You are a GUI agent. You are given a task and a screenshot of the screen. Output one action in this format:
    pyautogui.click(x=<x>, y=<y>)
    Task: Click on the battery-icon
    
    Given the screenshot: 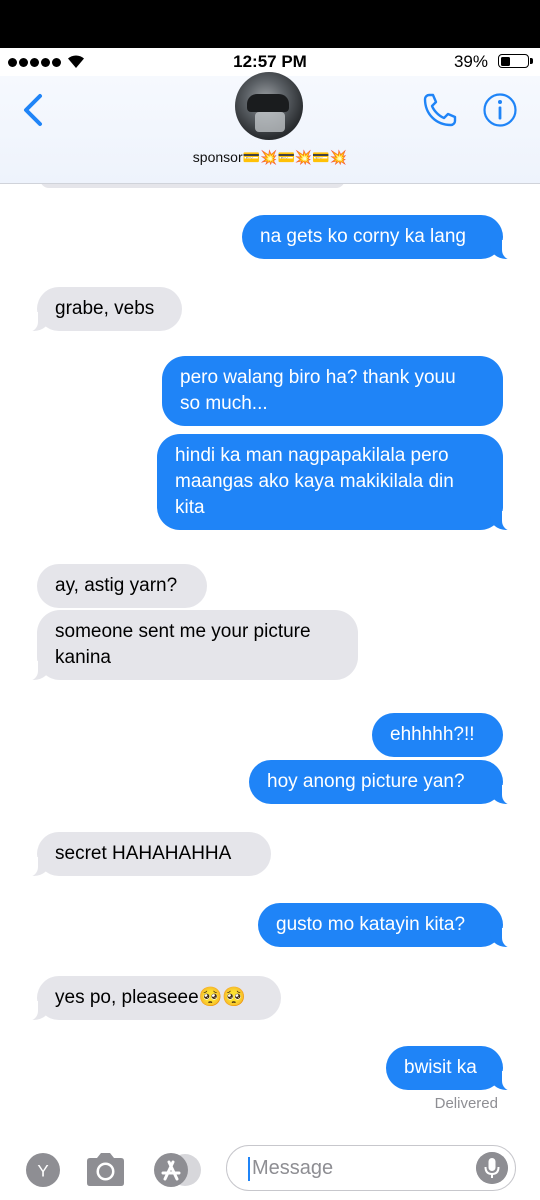 What is the action you would take?
    pyautogui.click(x=513, y=61)
    